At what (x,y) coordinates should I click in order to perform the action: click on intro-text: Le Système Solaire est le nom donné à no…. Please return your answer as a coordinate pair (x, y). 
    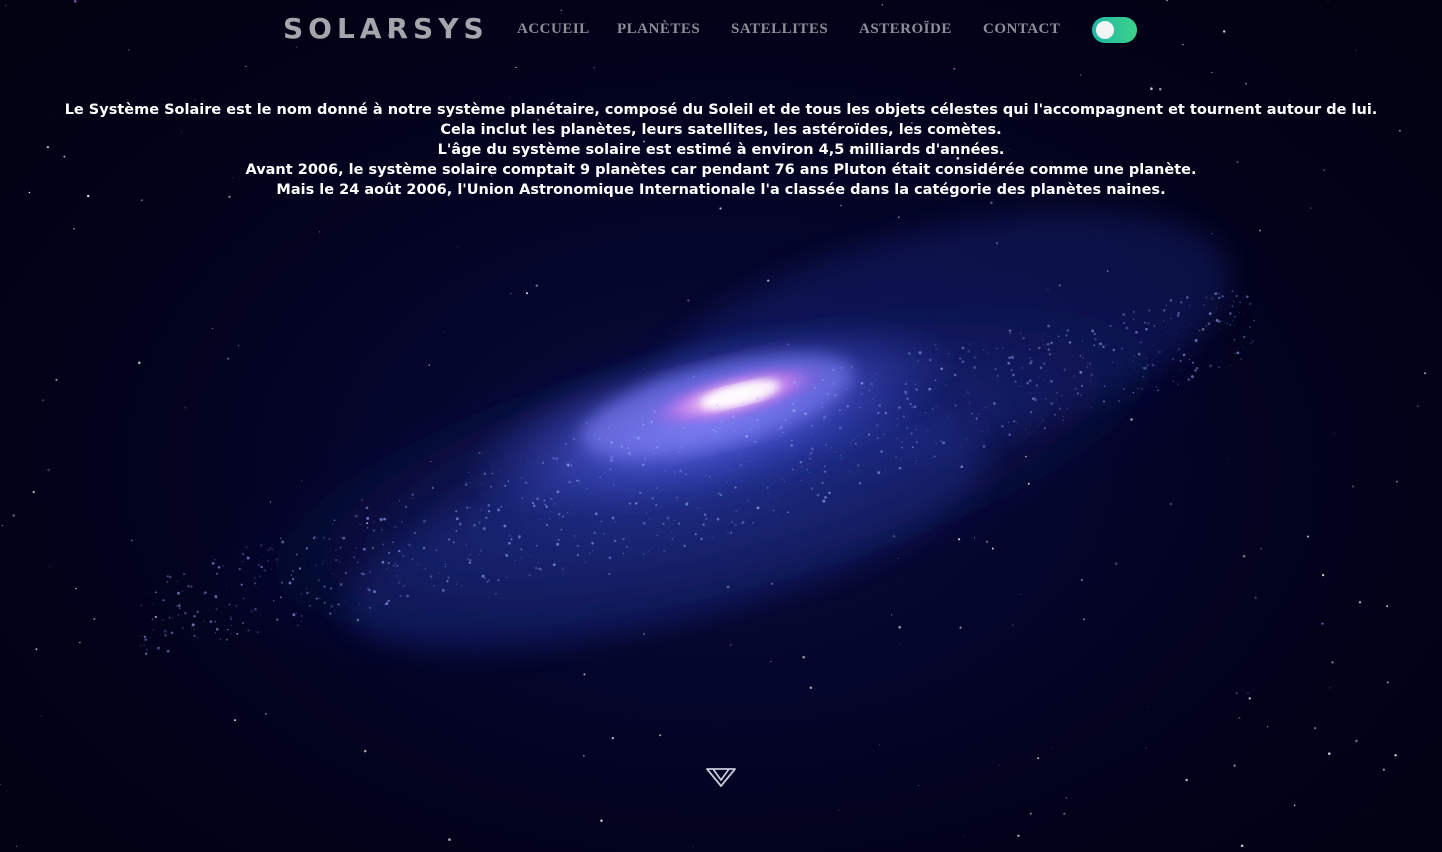
    Looking at the image, I should click on (721, 150).